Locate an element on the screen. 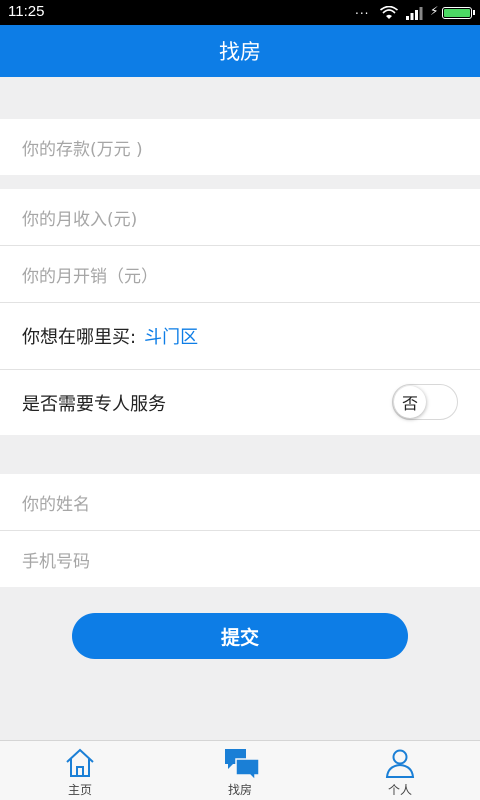  income-field: 你的月收入(元) is located at coordinates (240, 217).